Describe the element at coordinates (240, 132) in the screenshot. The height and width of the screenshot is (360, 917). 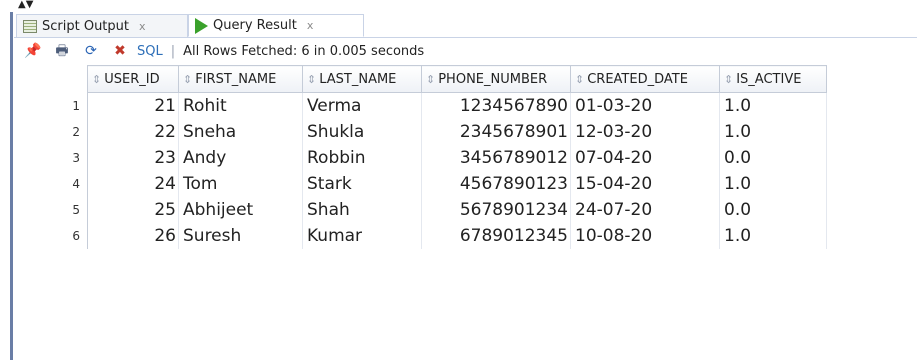
I see `cell-first-name: Sneha` at that location.